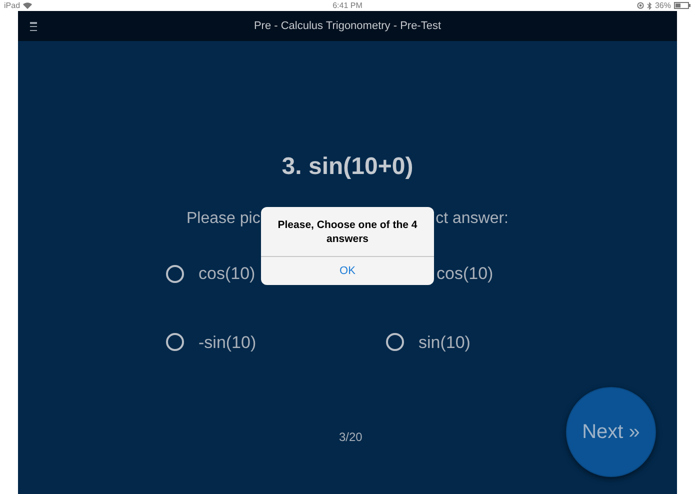  What do you see at coordinates (348, 167) in the screenshot?
I see `question-title: 3. sin(10+0)` at bounding box center [348, 167].